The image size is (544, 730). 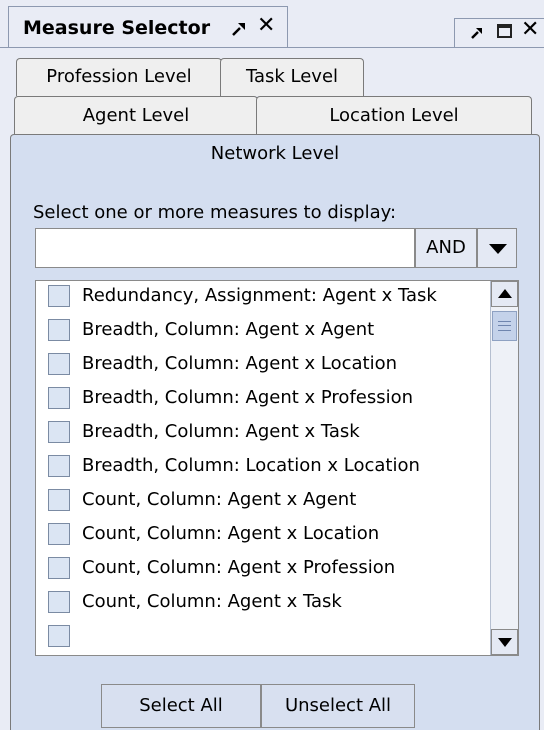 I want to click on tab-label: Location Level, so click(x=394, y=115).